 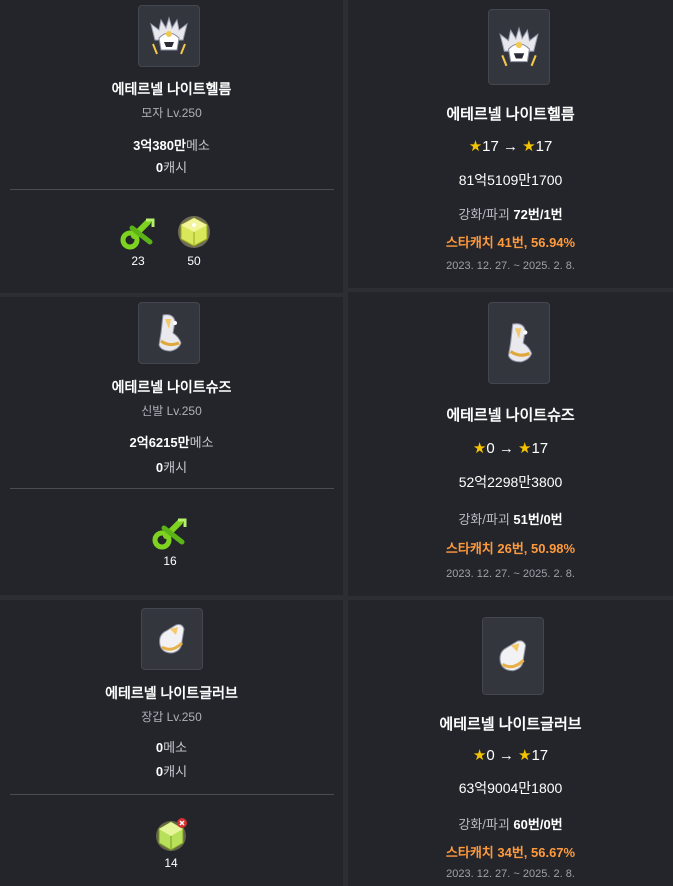 I want to click on enhance-destroy-count: 강화/파괴 60번/0번, so click(x=510, y=823).